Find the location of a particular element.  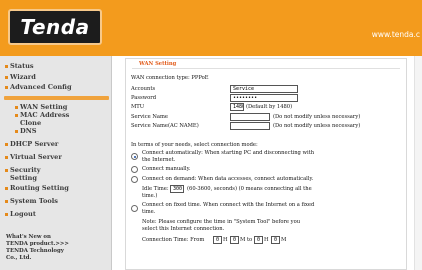

title-divider is located at coordinates (266, 68).